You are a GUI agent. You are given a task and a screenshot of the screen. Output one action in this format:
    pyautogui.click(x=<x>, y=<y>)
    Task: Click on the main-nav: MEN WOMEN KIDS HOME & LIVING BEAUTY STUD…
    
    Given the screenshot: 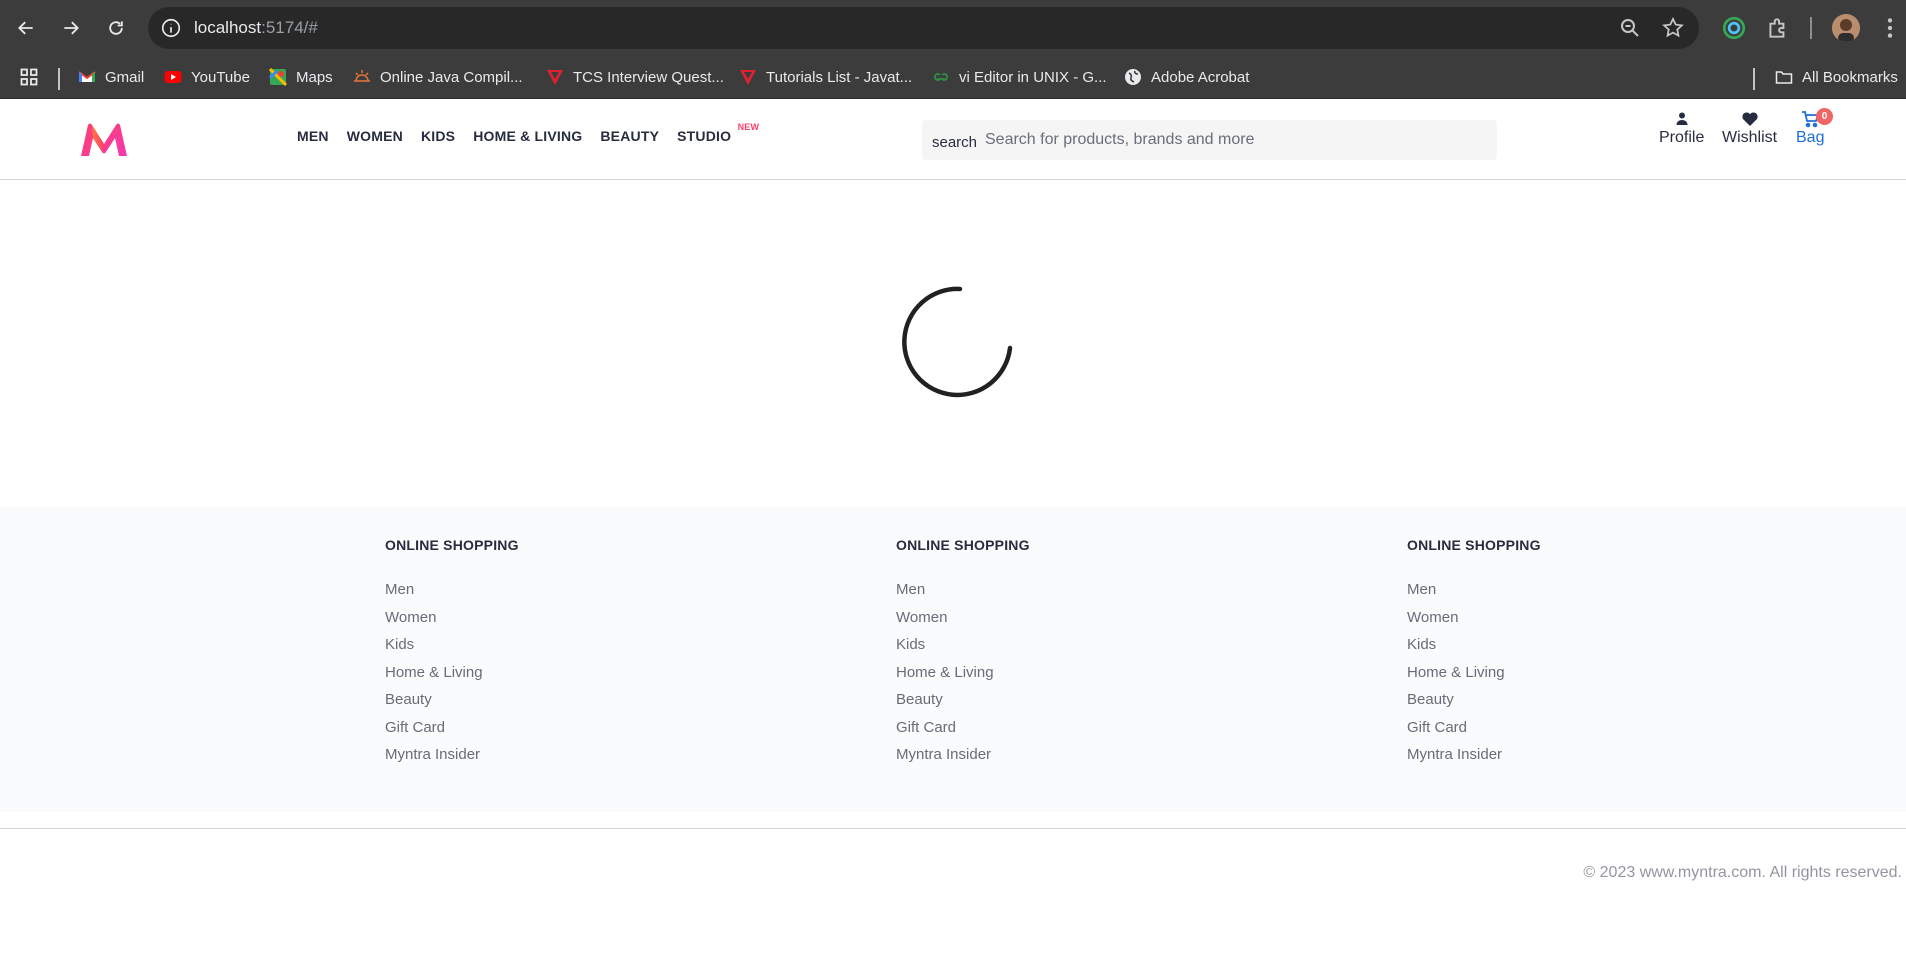 What is the action you would take?
    pyautogui.click(x=528, y=133)
    